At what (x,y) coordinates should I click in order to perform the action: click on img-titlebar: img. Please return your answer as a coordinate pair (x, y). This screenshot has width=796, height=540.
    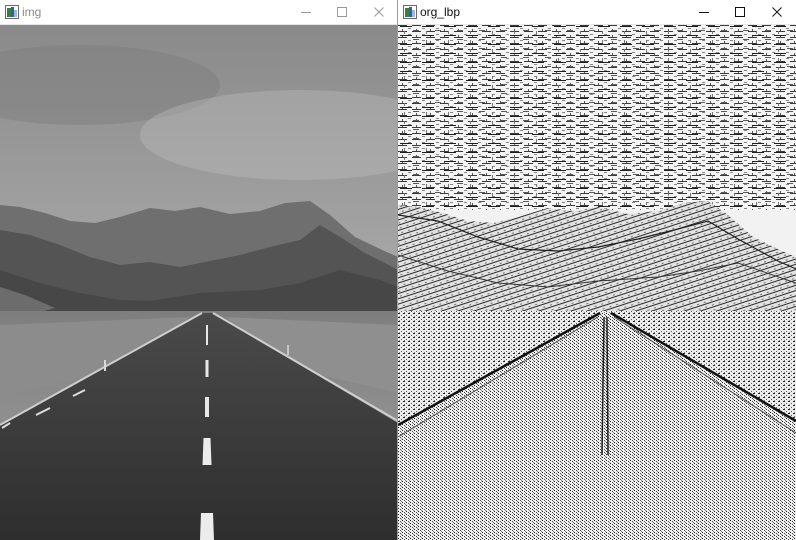
    Looking at the image, I should click on (198, 12).